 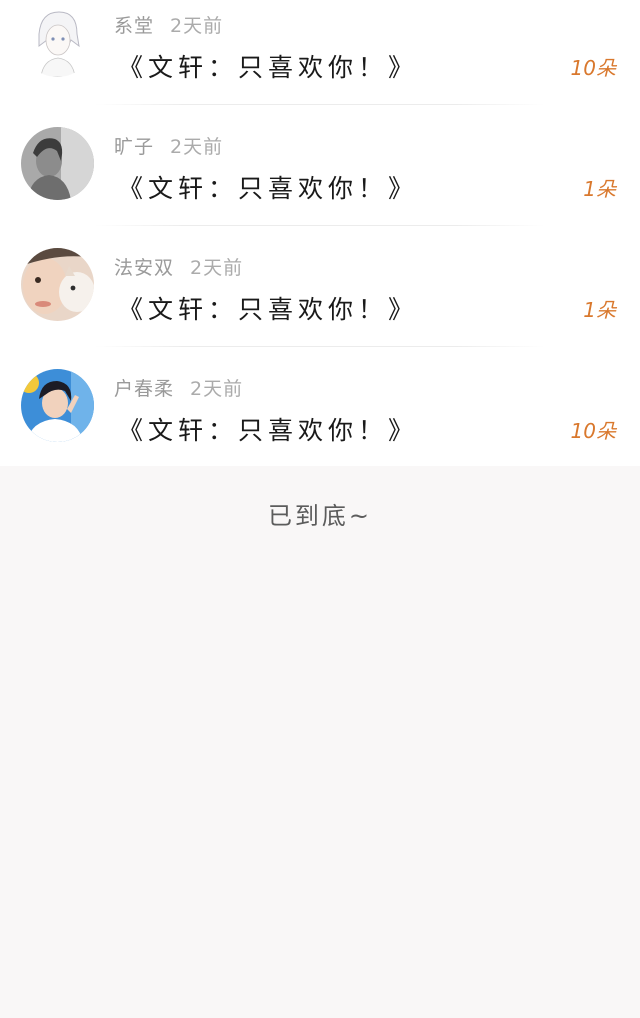 I want to click on list-item: 户春柔 2天前 《文轩：只喜欢你！》 10朵, so click(x=320, y=406).